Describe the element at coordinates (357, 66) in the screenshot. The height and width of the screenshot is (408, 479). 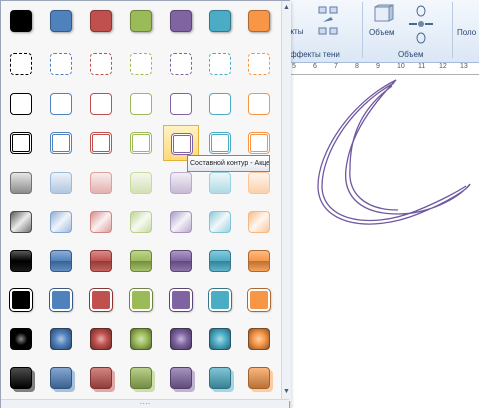
I see `ruler-tick: 8` at that location.